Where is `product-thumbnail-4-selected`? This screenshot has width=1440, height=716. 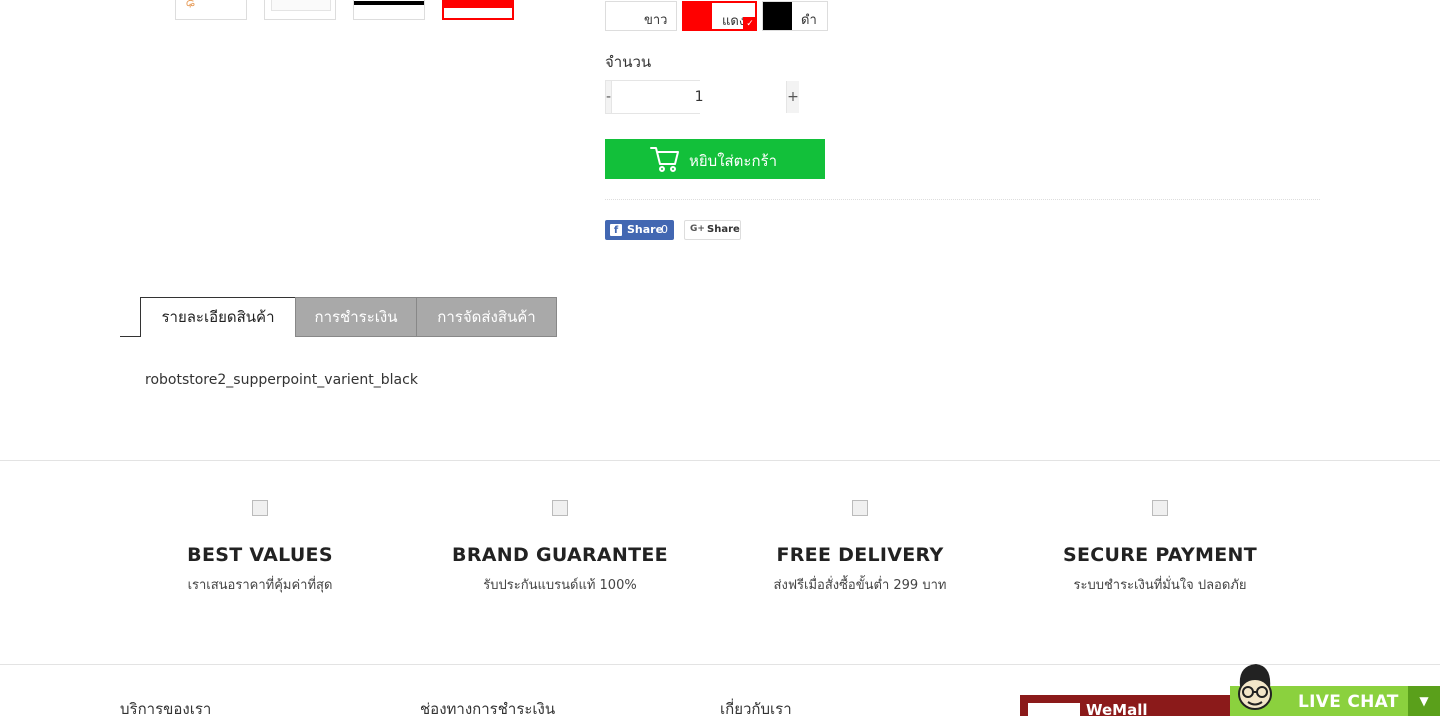
product-thumbnail-4-selected is located at coordinates (478, 10).